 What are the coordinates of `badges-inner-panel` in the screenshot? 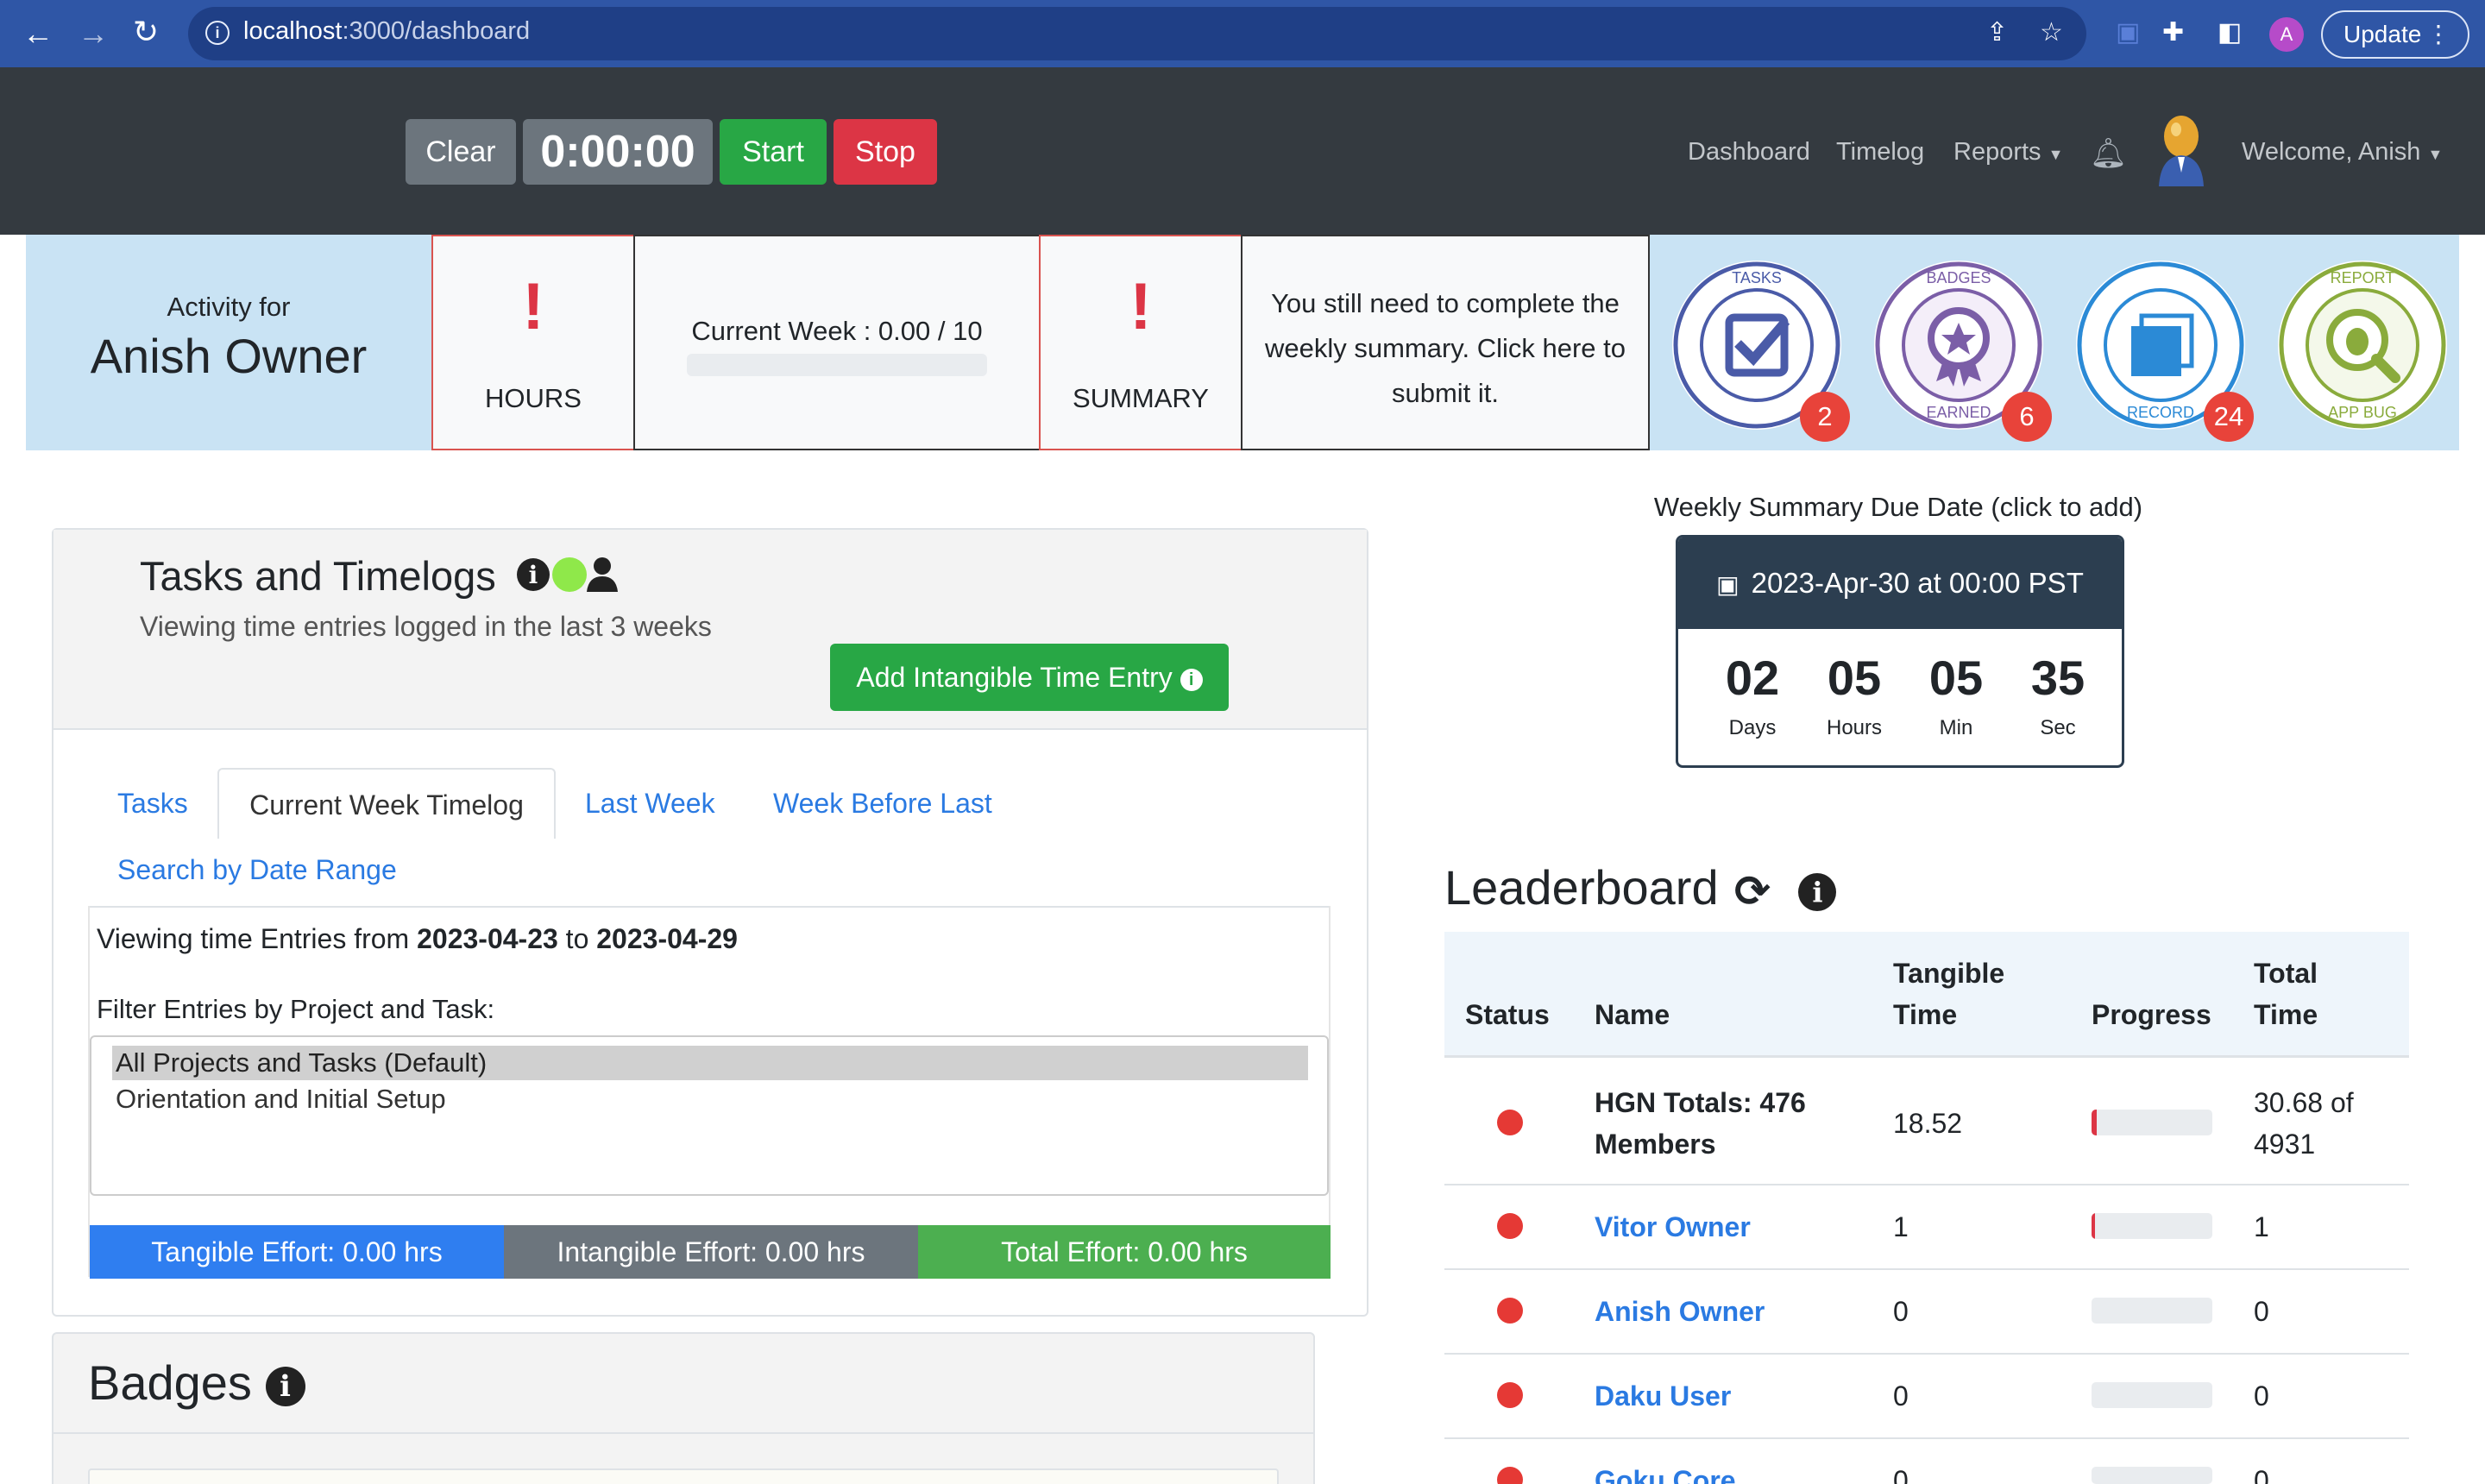 It's located at (683, 1476).